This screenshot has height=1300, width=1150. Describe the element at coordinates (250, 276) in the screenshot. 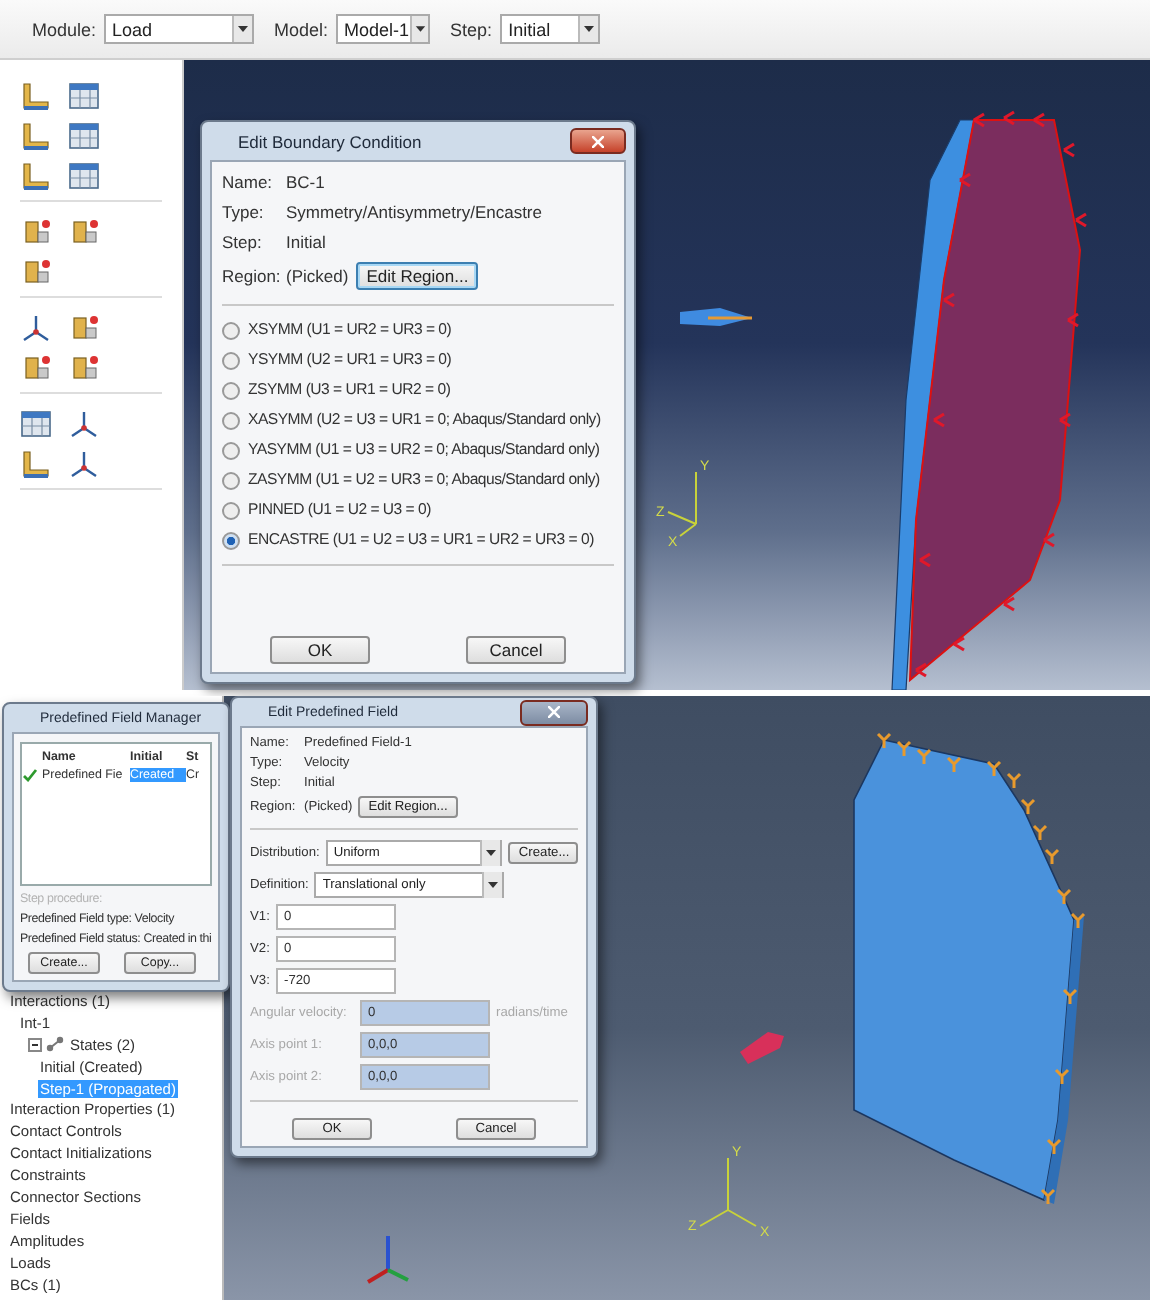

I see `field-label: Region:` at that location.